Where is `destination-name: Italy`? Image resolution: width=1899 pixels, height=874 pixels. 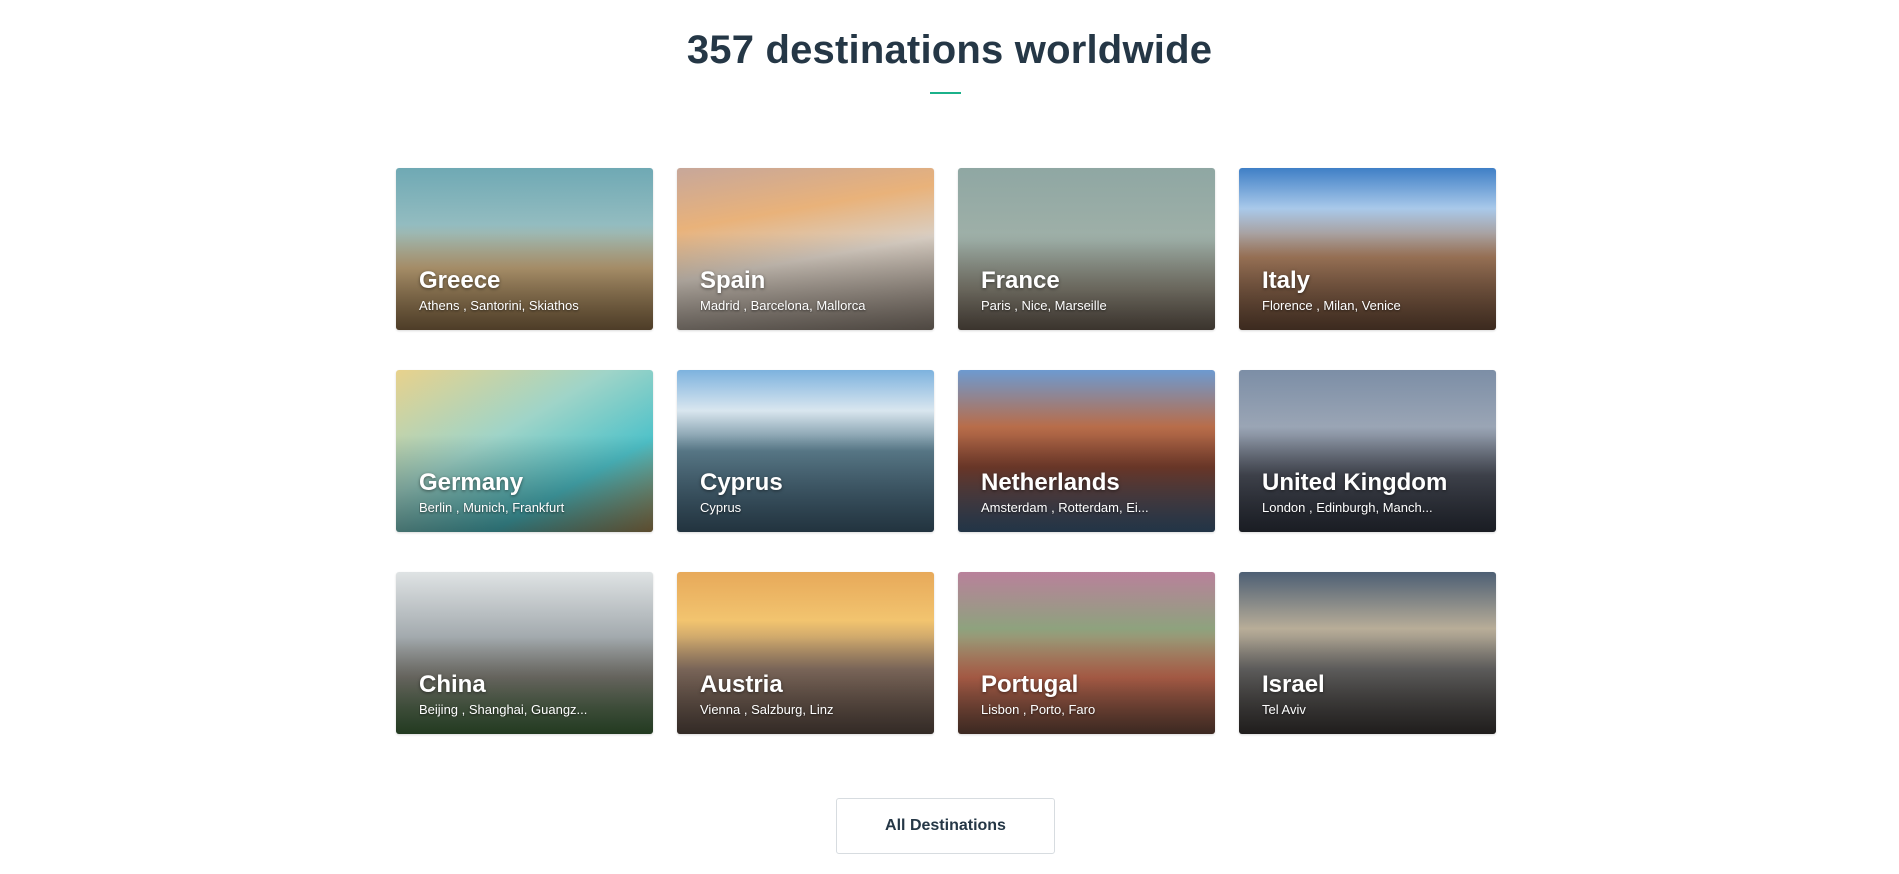
destination-name: Italy is located at coordinates (1286, 280).